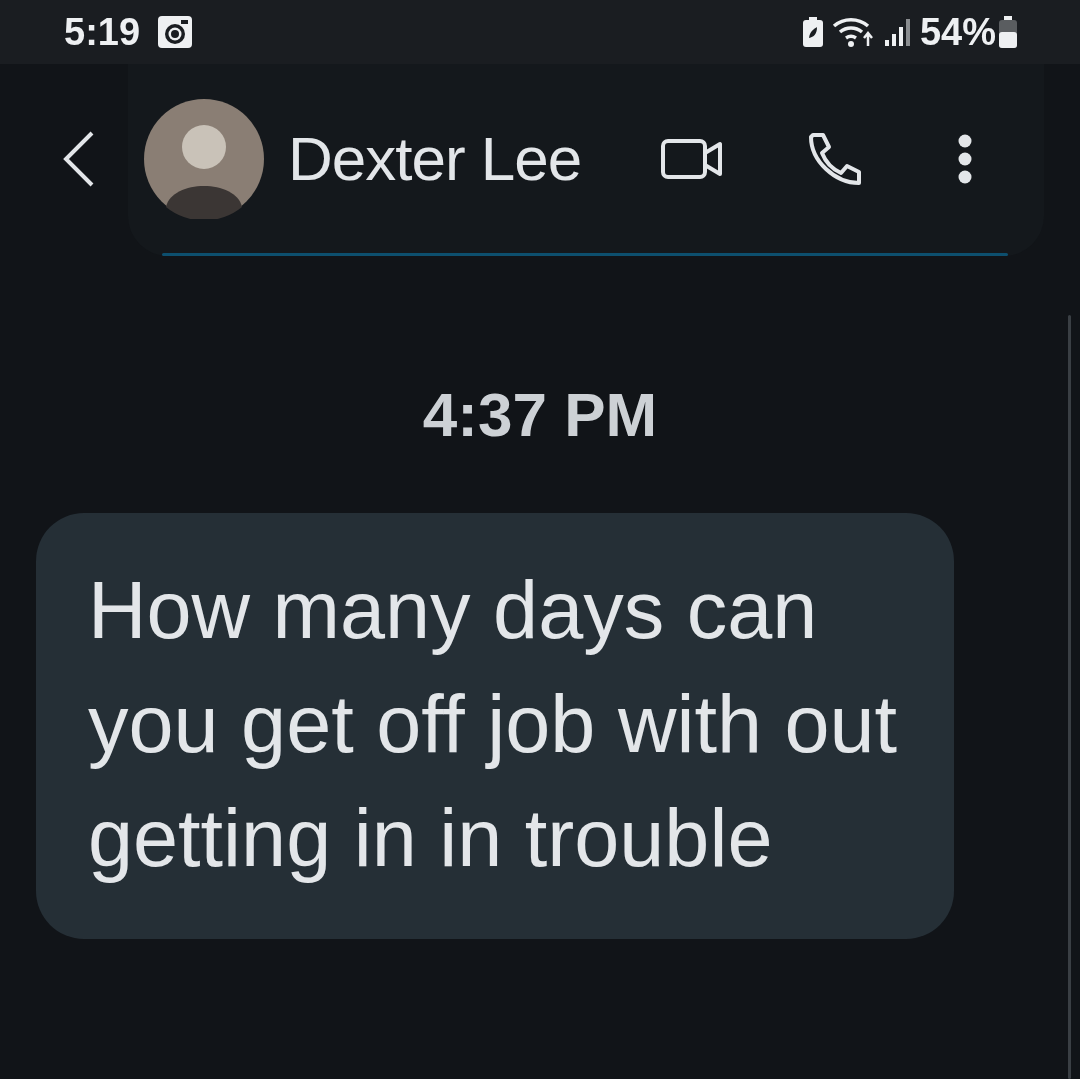  What do you see at coordinates (1008, 32) in the screenshot?
I see `battery-icon` at bounding box center [1008, 32].